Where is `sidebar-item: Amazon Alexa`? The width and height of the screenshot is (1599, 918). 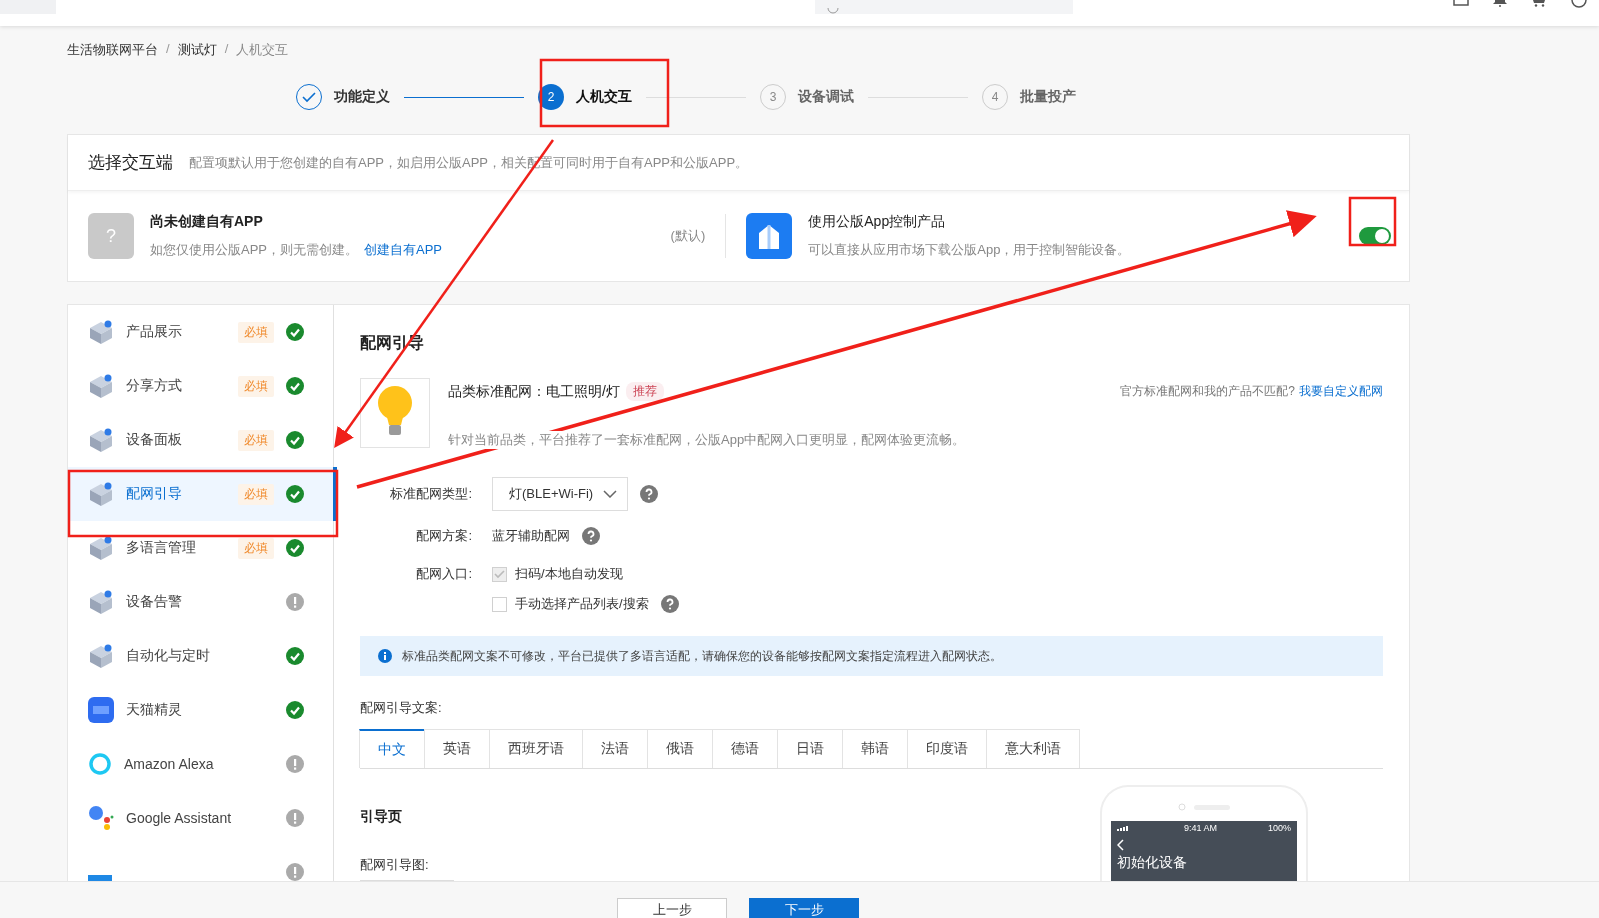
sidebar-item: Amazon Alexa is located at coordinates (200, 764).